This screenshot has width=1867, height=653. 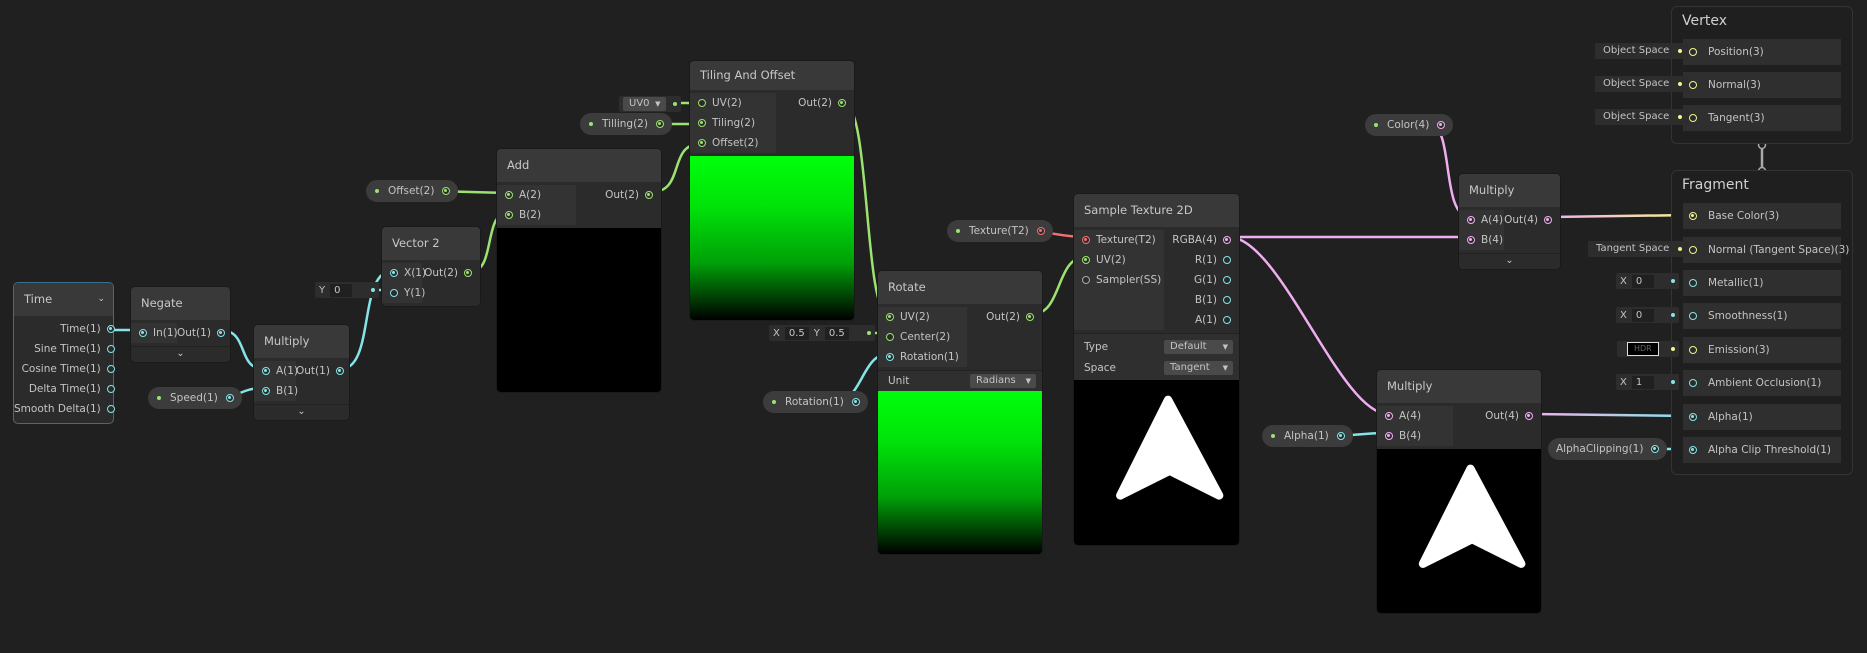 I want to click on input-port: Tiling(2), so click(x=733, y=123).